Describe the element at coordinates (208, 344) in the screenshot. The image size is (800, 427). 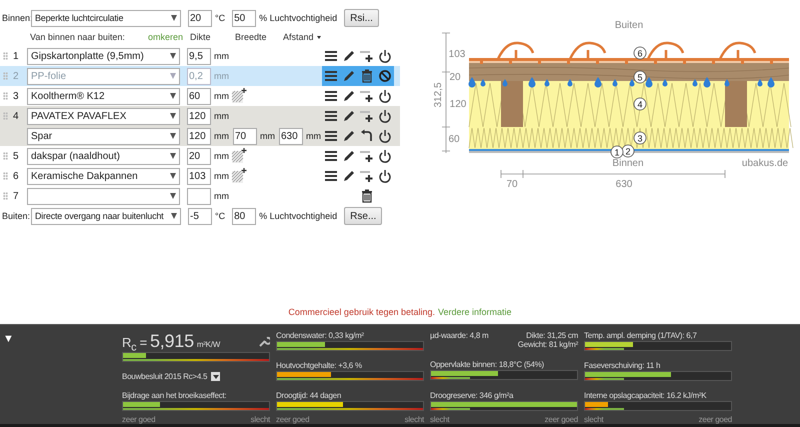
I see `unit-label: m²K/W` at that location.